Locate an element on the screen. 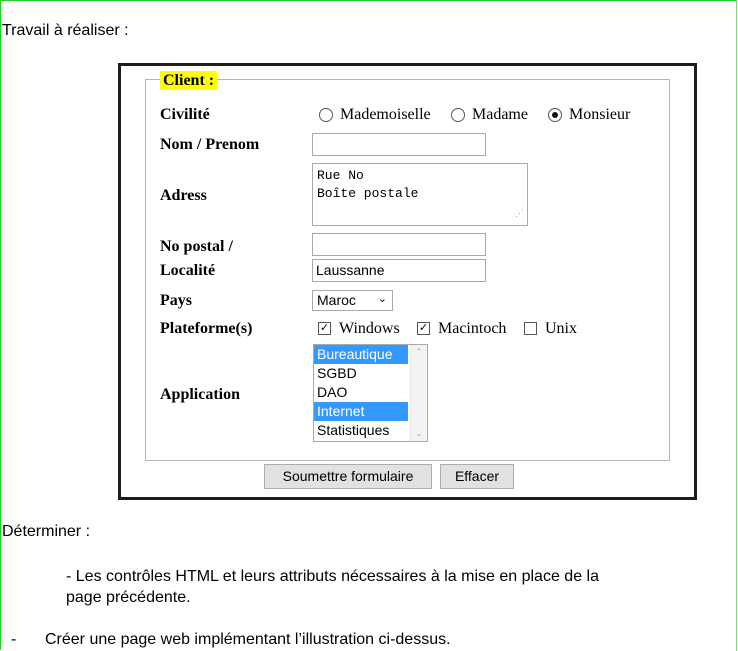 This screenshot has width=738, height=651. no-postal-input is located at coordinates (399, 244).